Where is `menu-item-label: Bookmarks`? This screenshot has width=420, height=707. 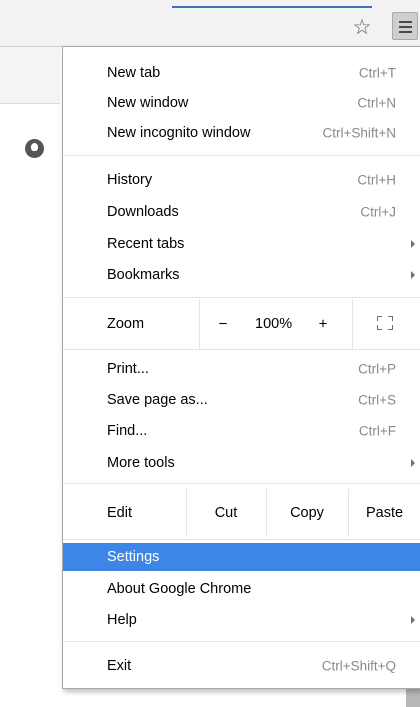 menu-item-label: Bookmarks is located at coordinates (143, 275).